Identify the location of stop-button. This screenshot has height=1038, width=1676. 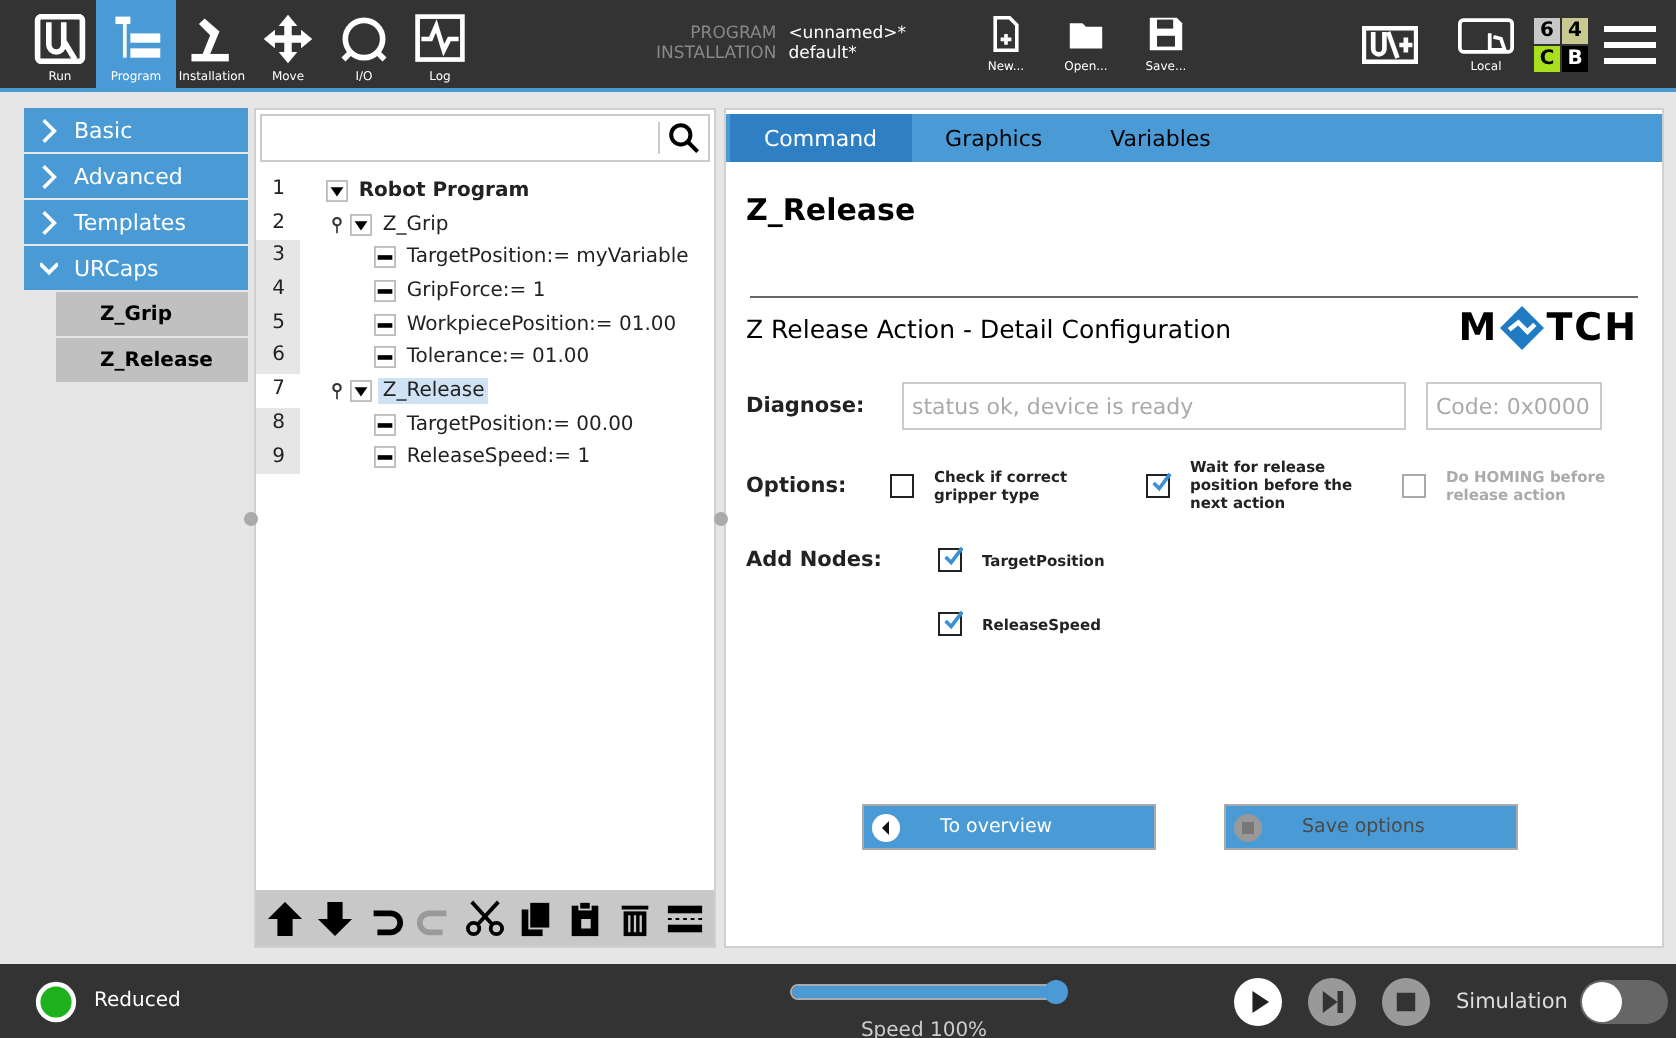
(1406, 1001).